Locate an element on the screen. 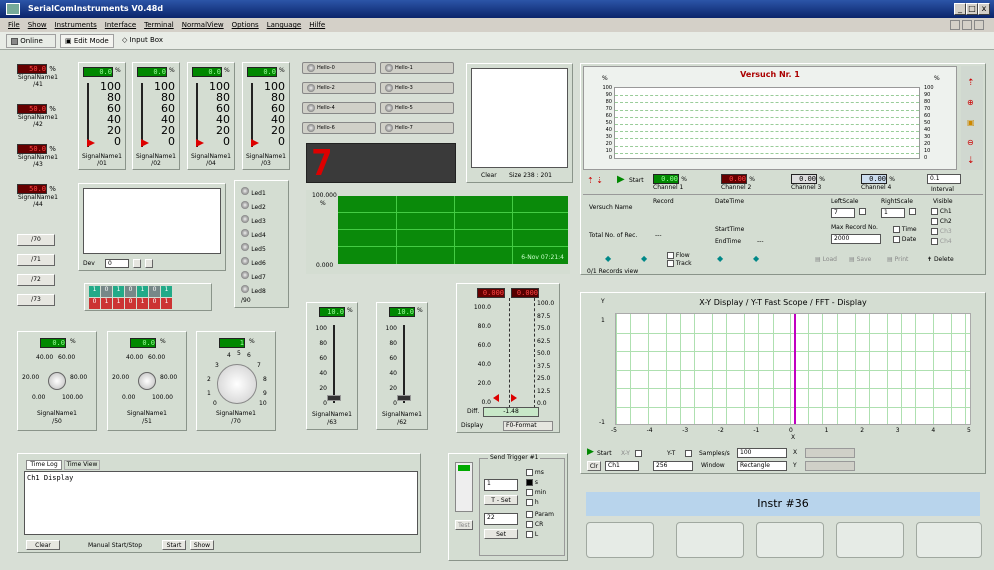 The width and height of the screenshot is (994, 570). switch-hello-1: Hello-1 is located at coordinates (417, 68).